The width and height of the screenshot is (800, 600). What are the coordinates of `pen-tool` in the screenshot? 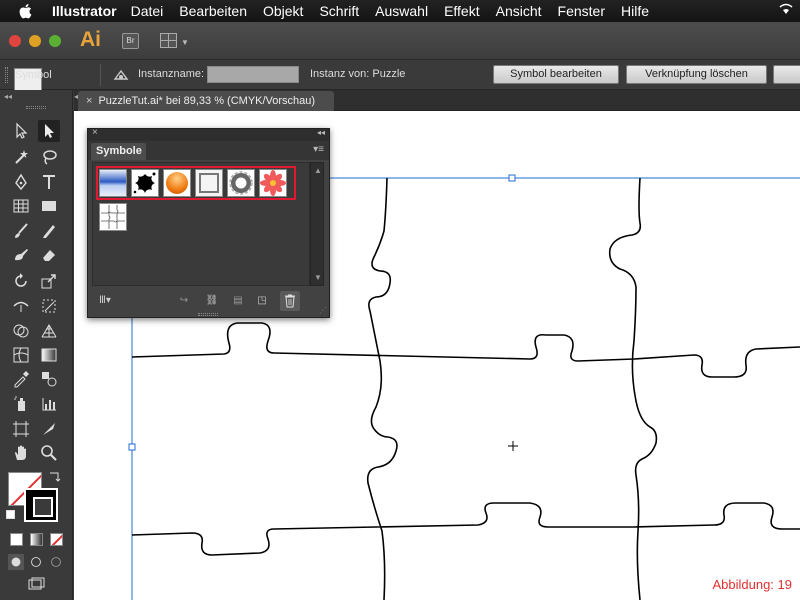 It's located at (21, 182).